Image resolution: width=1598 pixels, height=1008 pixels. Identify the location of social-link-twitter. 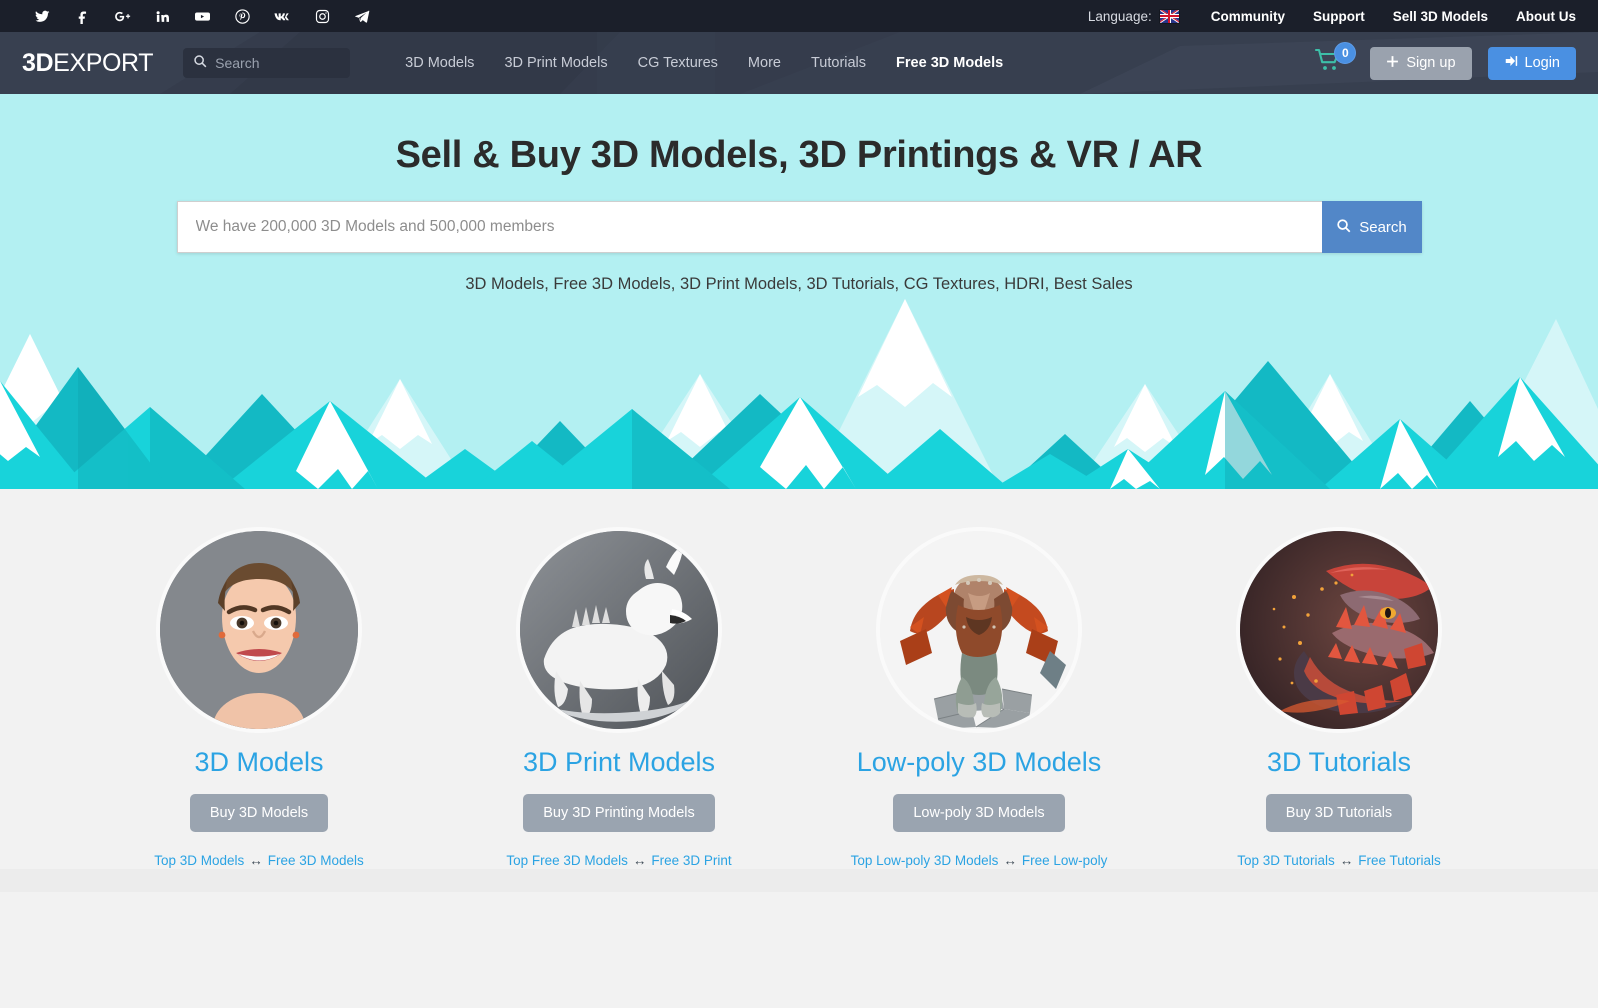
(42, 16).